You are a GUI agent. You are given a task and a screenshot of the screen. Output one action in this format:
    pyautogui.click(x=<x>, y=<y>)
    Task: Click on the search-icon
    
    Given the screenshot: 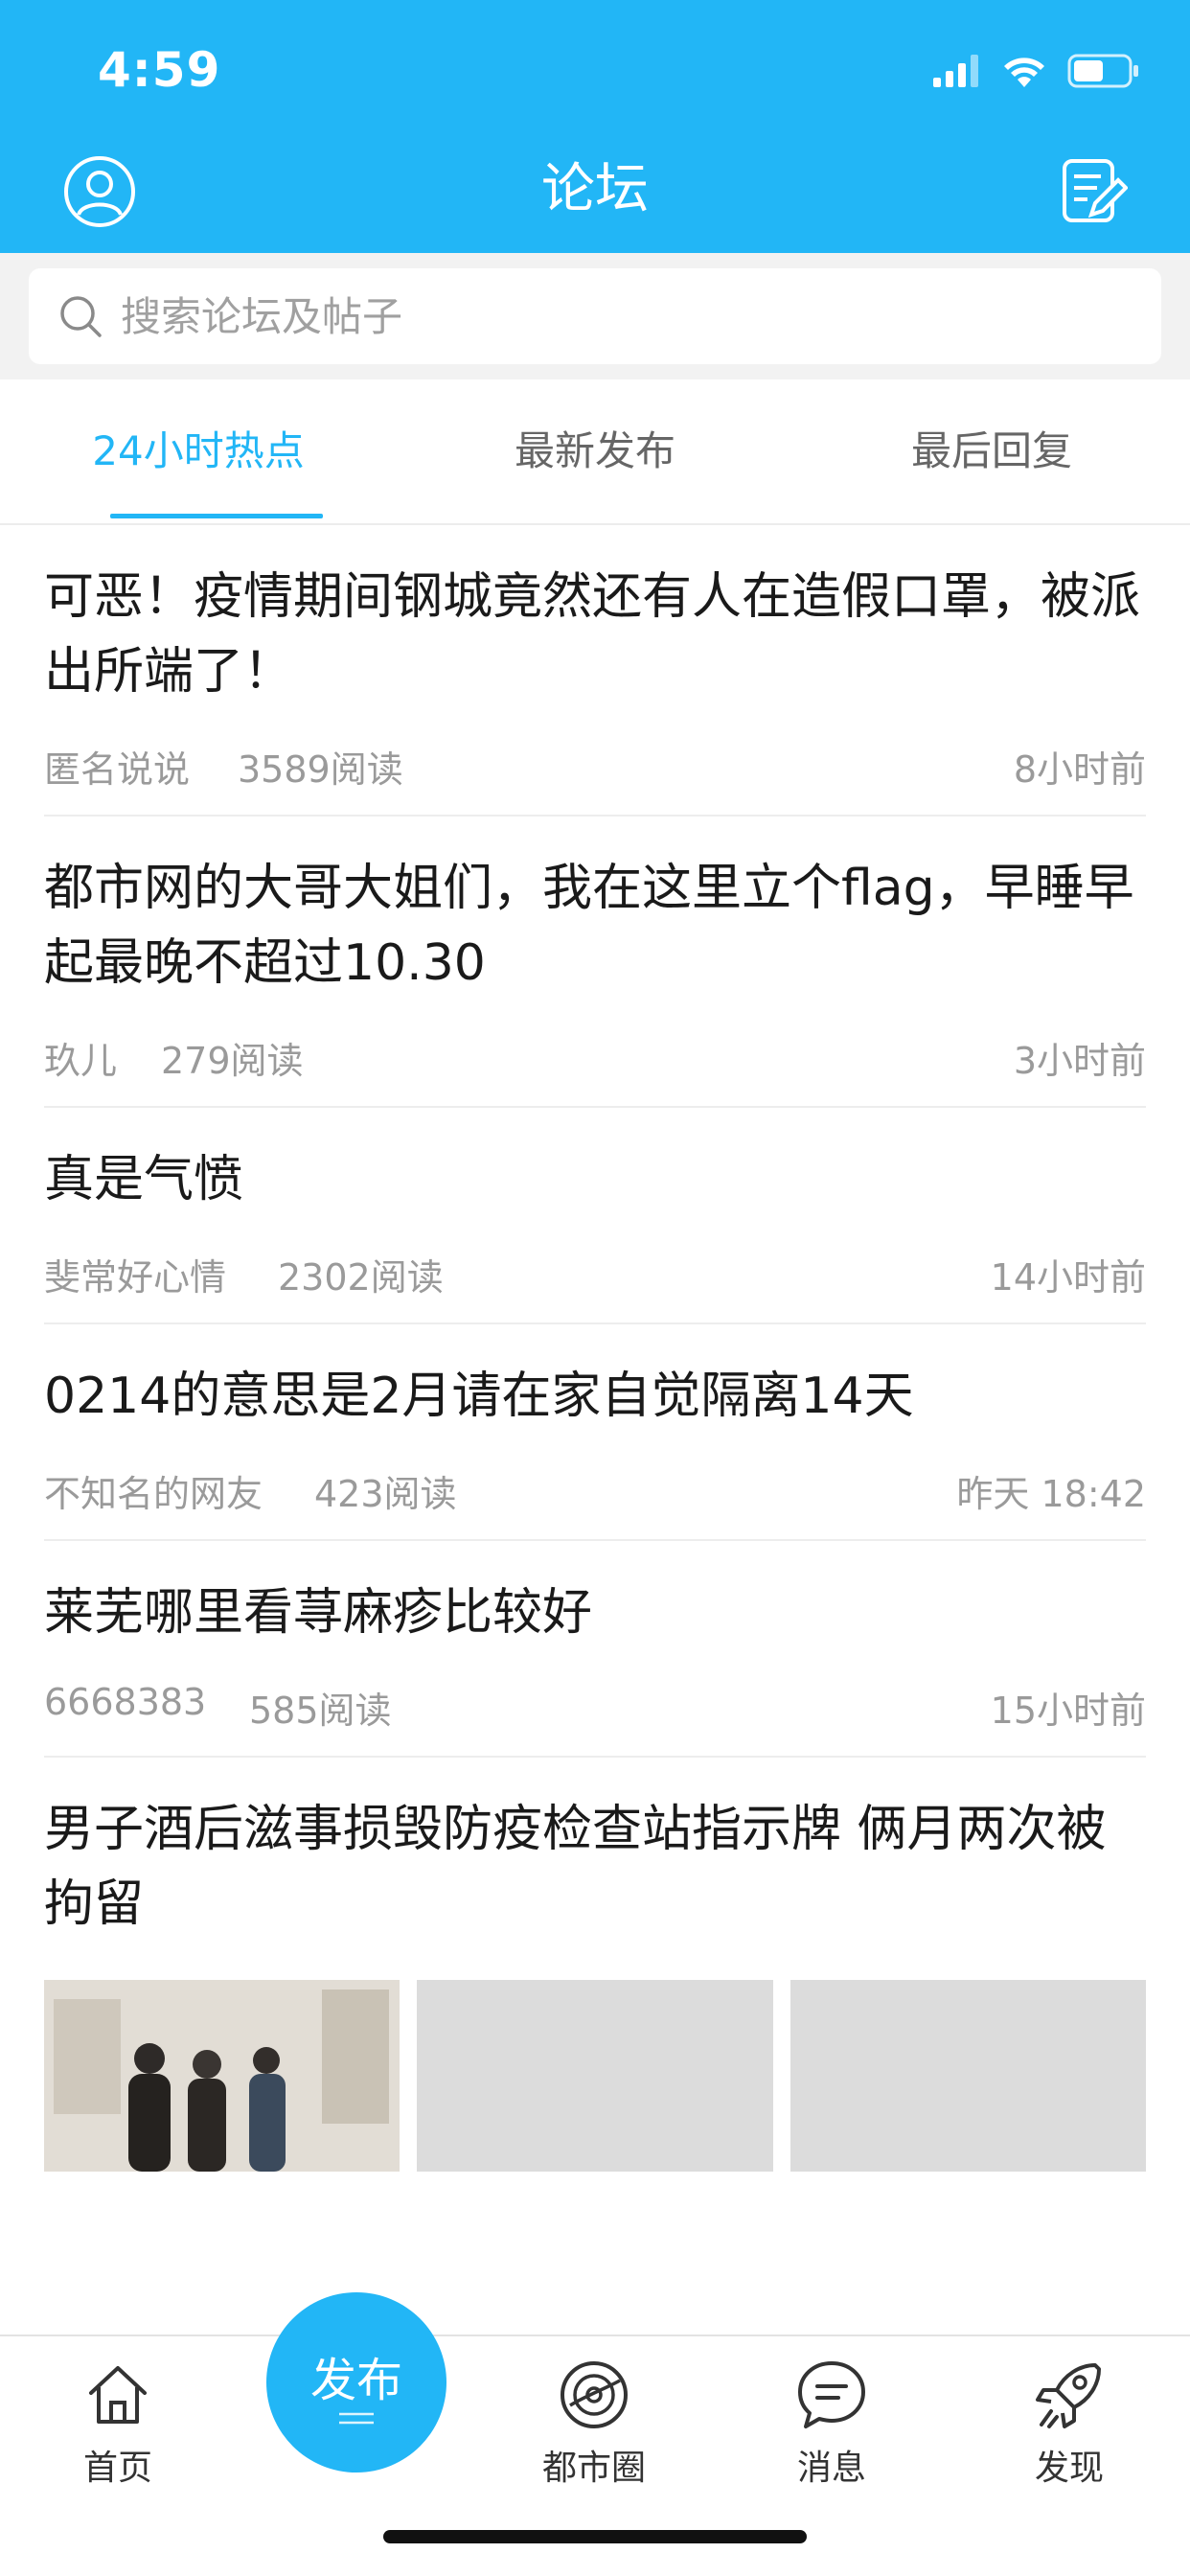 What is the action you would take?
    pyautogui.click(x=81, y=316)
    